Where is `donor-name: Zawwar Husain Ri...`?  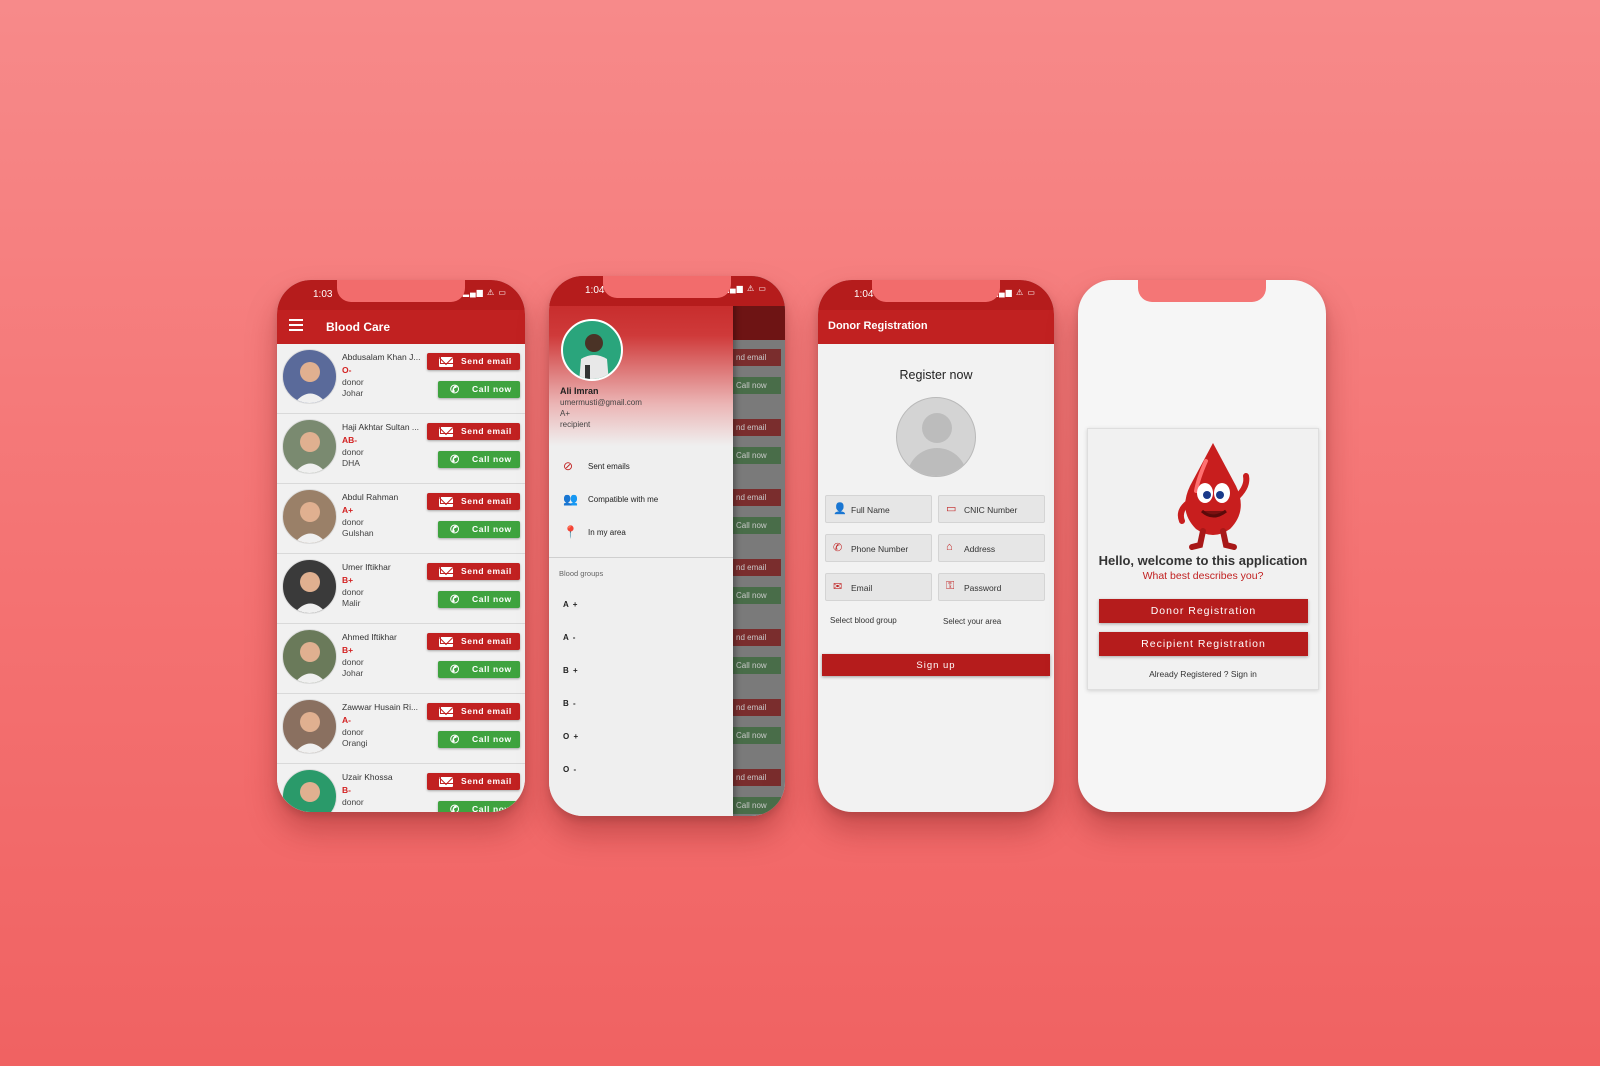 donor-name: Zawwar Husain Ri... is located at coordinates (380, 707).